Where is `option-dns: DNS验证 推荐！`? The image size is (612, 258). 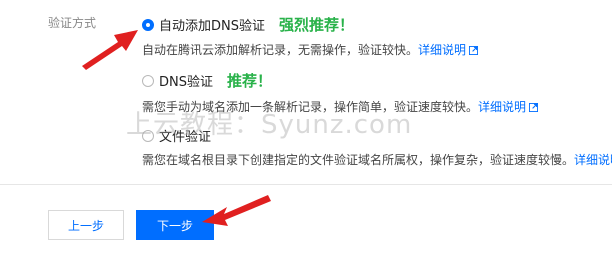
option-dns: DNS验证 推荐！ is located at coordinates (207, 80).